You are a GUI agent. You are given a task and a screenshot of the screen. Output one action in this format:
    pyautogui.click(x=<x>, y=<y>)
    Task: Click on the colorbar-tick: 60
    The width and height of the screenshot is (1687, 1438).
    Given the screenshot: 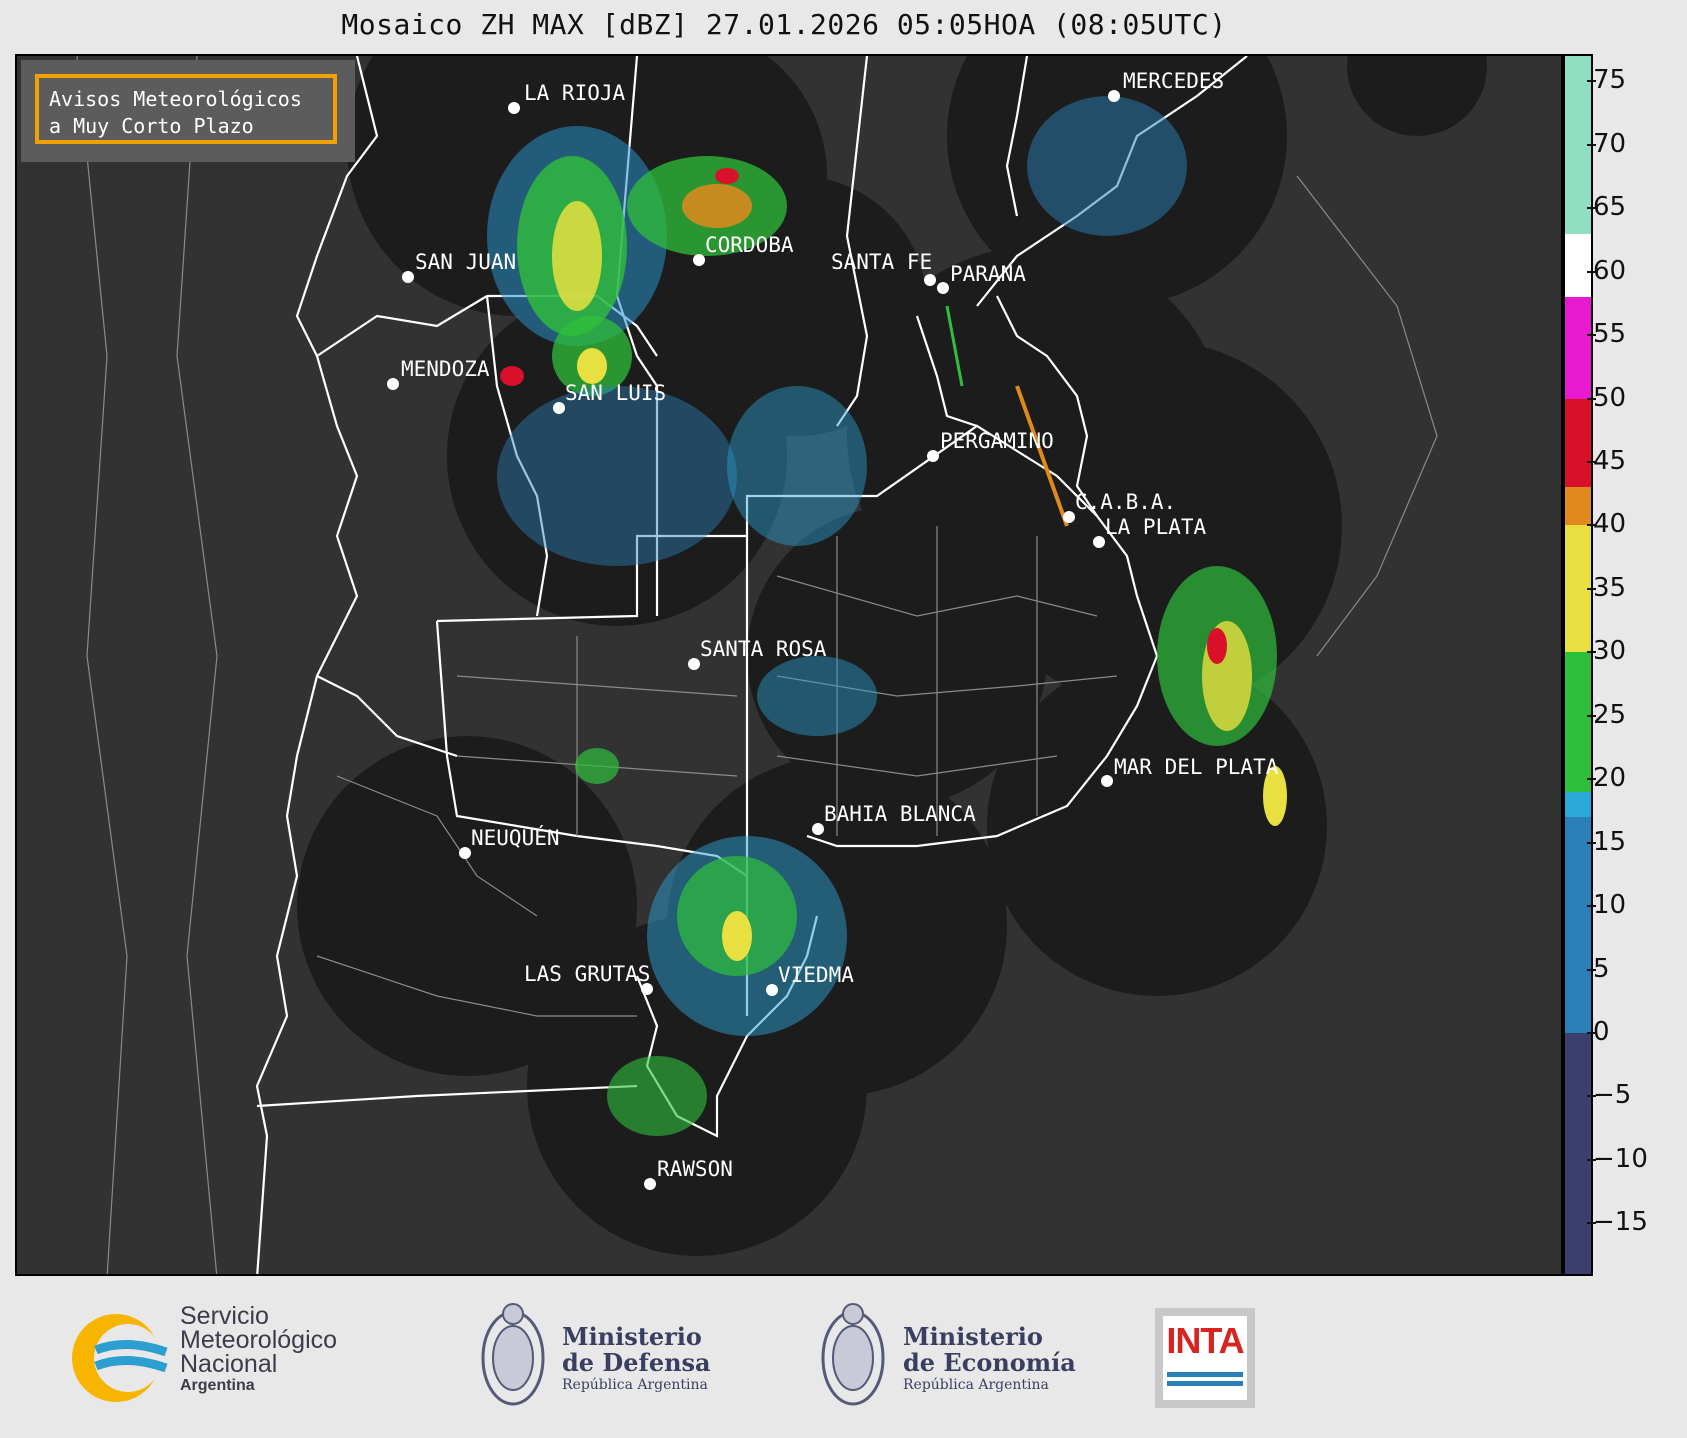 What is the action you would take?
    pyautogui.click(x=1606, y=270)
    